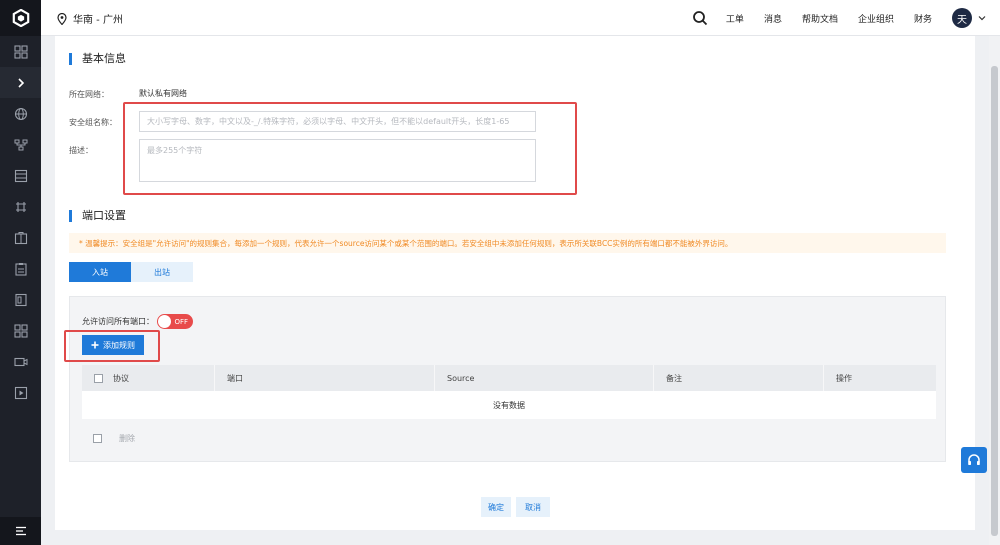  Describe the element at coordinates (773, 18) in the screenshot. I see `nav-messages: 消息` at that location.